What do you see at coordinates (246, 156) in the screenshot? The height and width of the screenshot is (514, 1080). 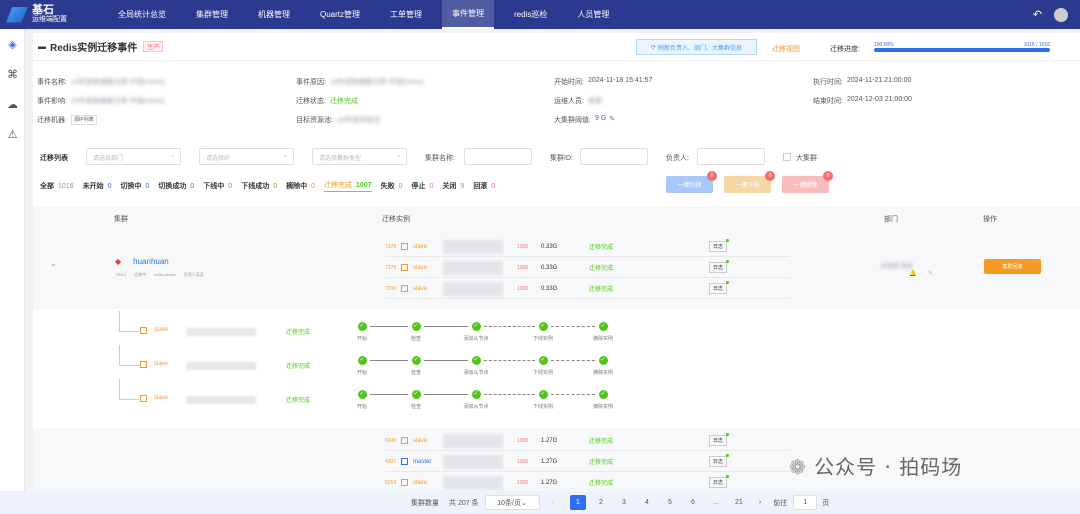 I see `ip-select: 请选择IP ⌄` at bounding box center [246, 156].